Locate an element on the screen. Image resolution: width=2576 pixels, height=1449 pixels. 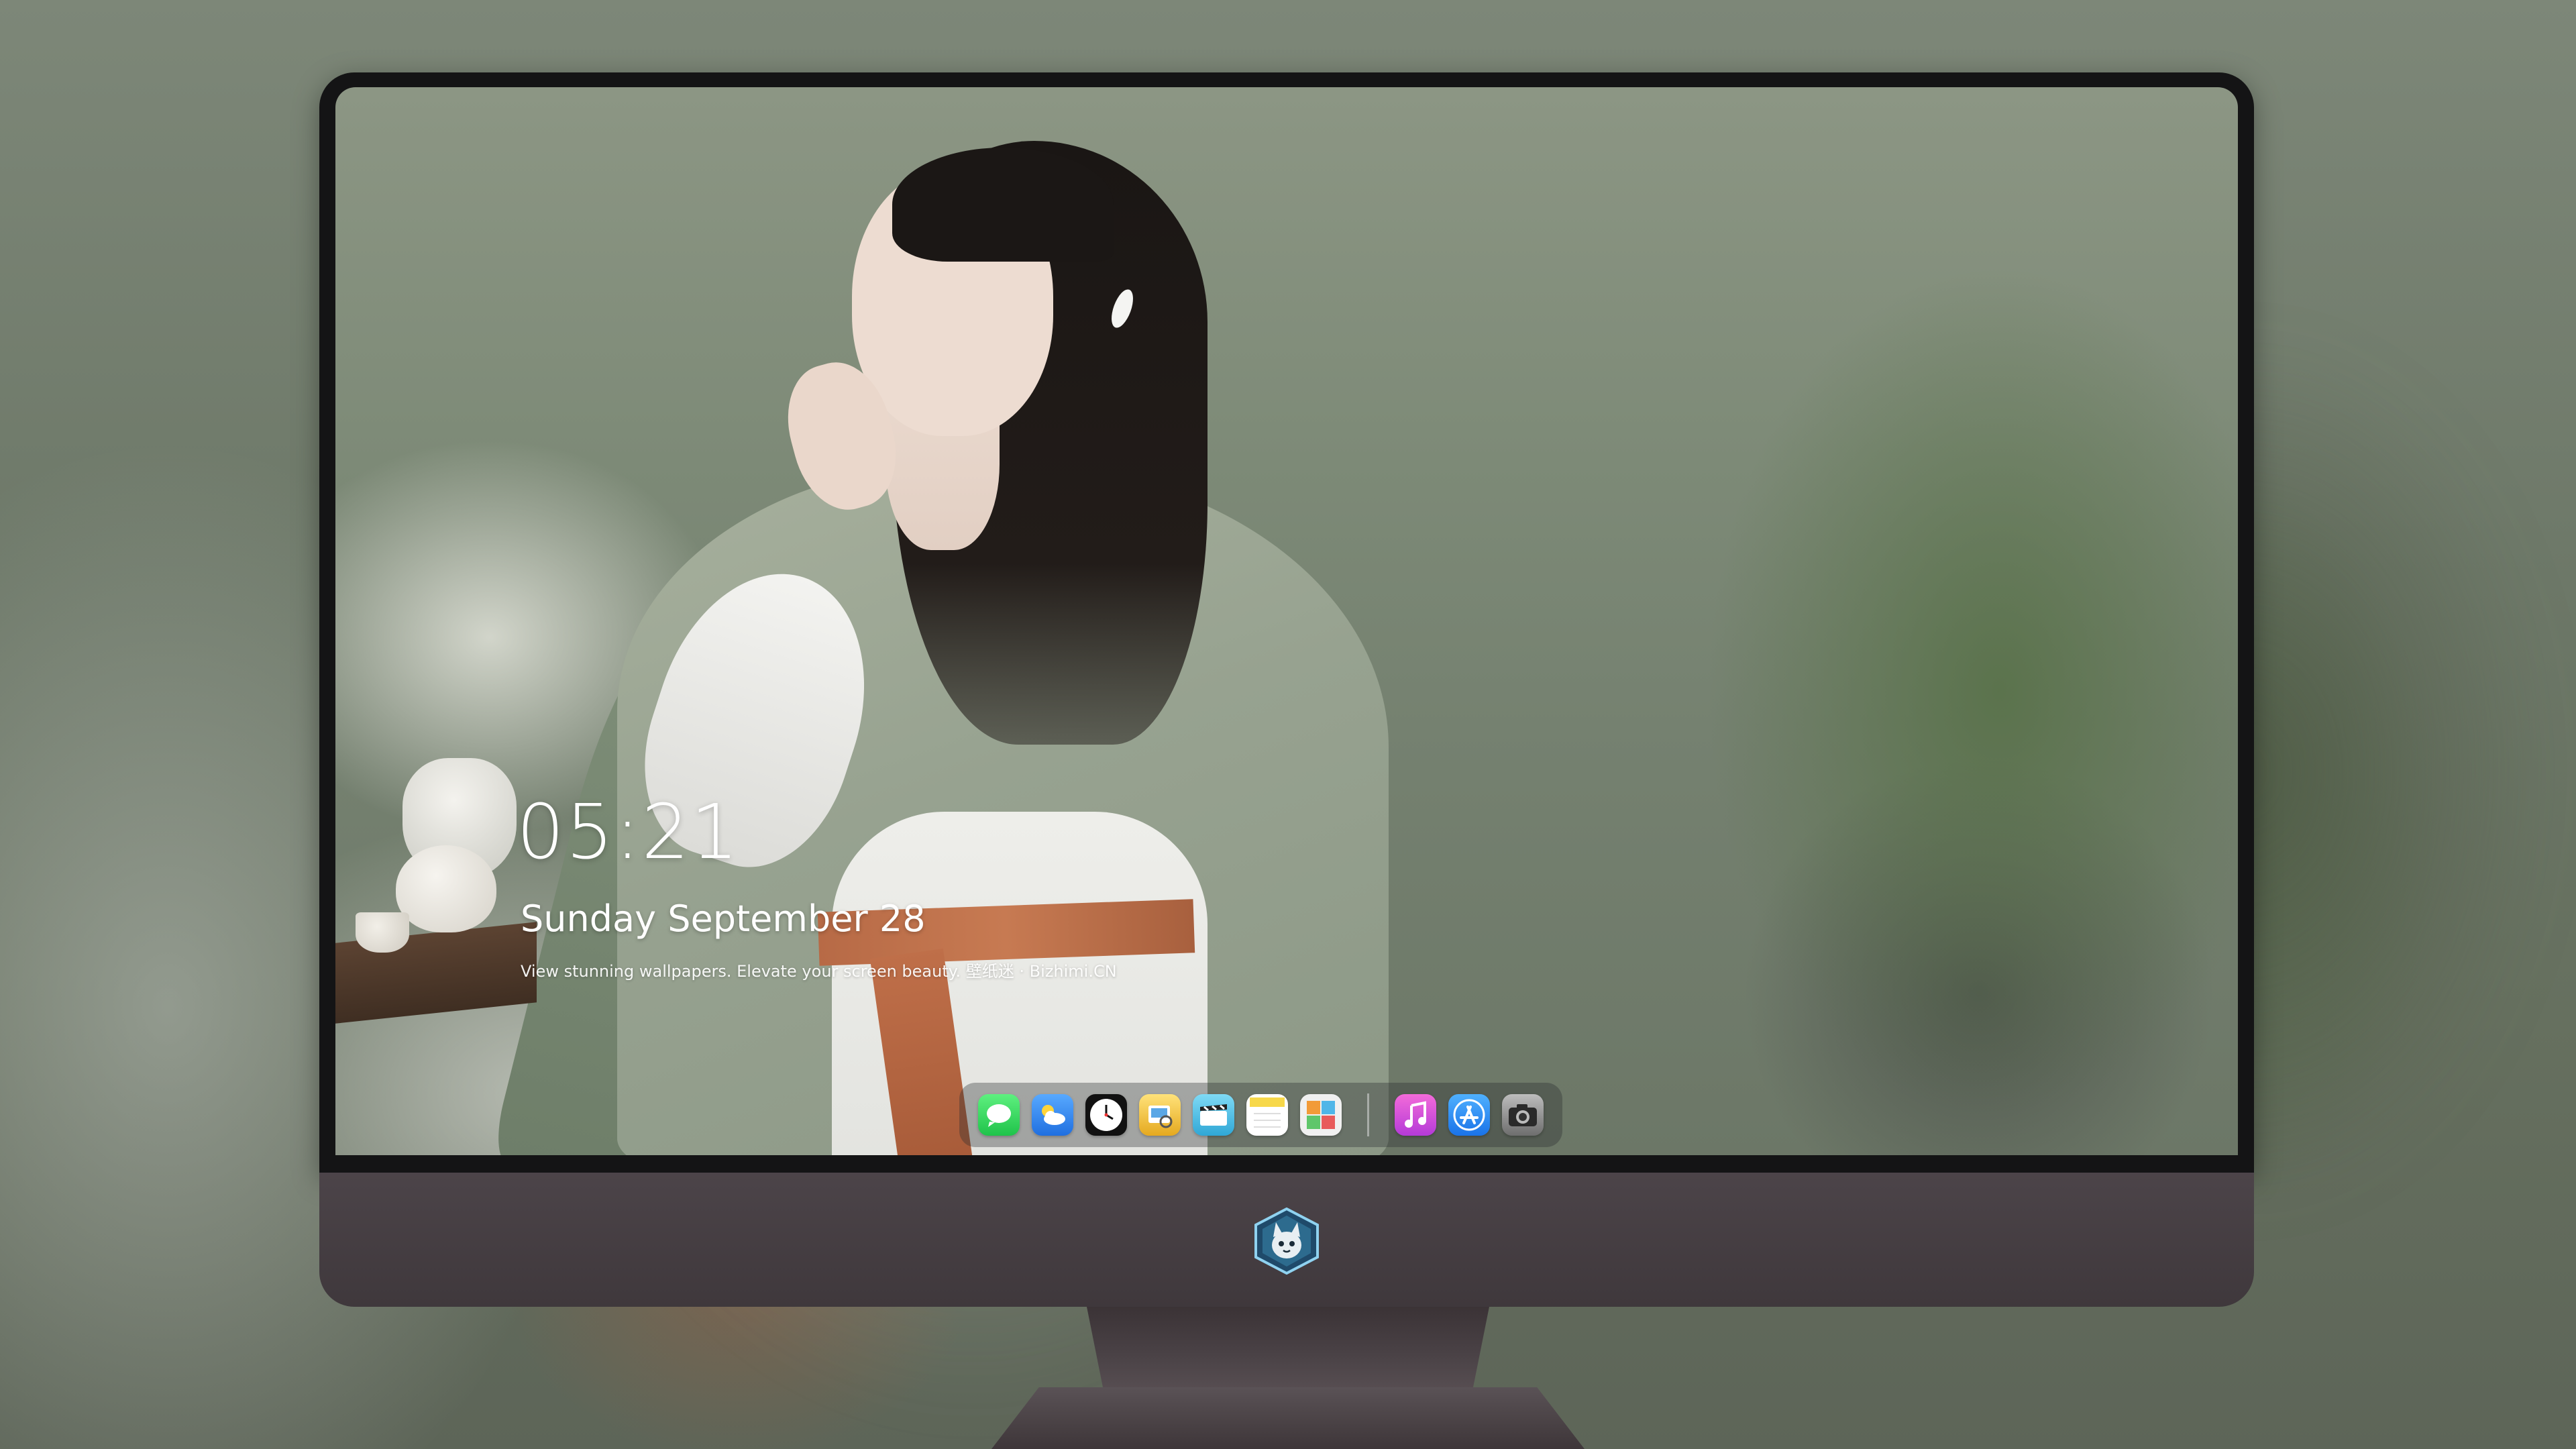
weather-icon is located at coordinates (1052, 1115).